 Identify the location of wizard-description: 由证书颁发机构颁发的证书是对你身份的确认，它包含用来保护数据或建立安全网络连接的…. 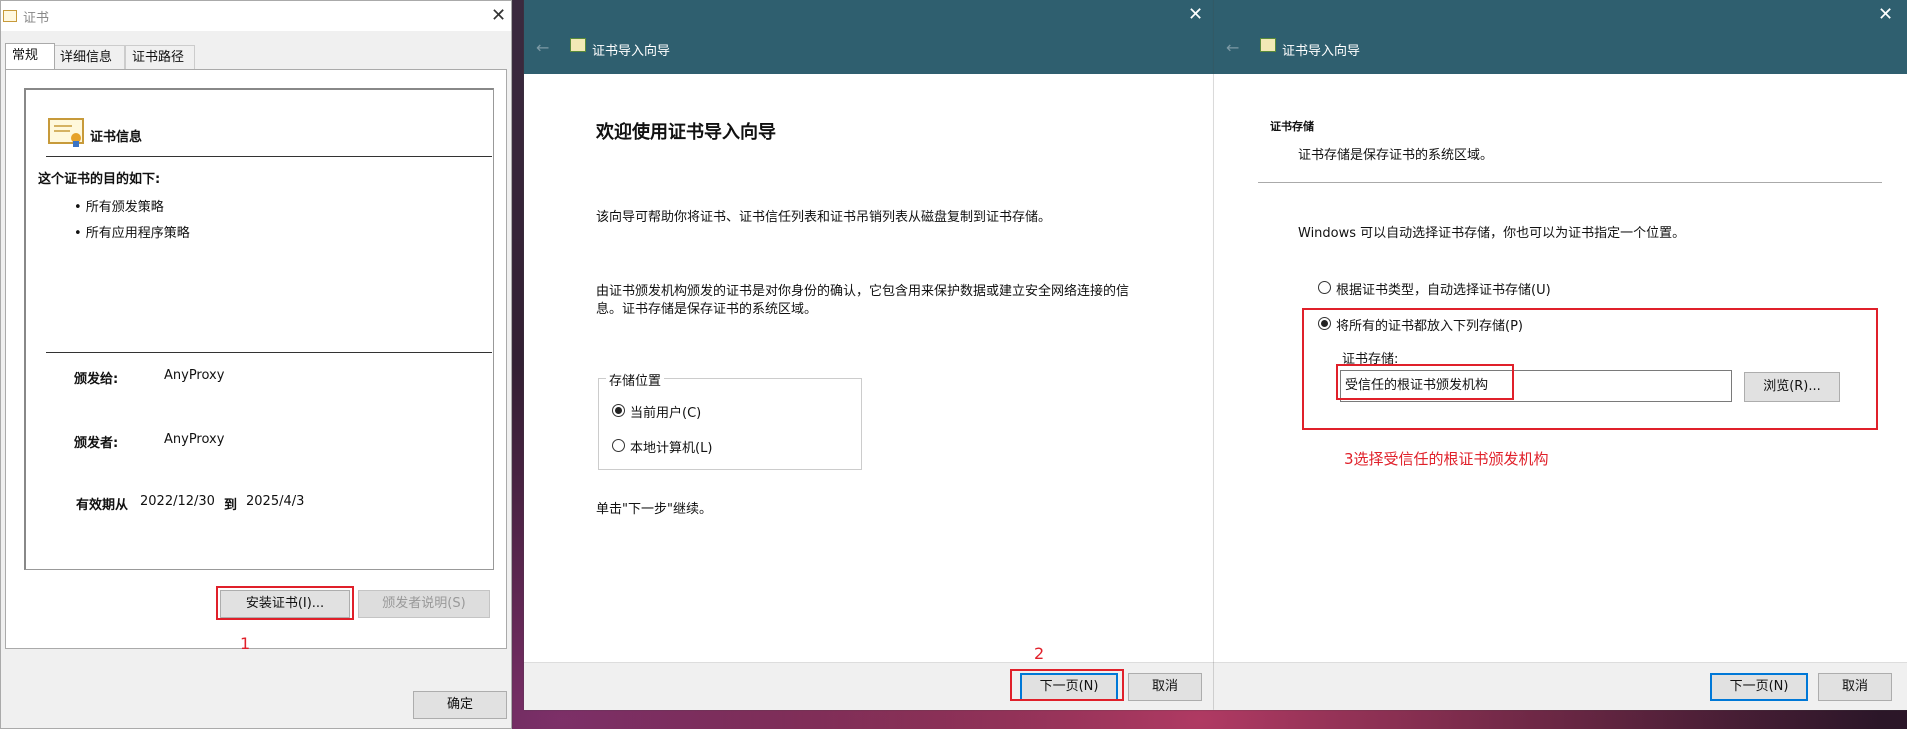
(863, 291).